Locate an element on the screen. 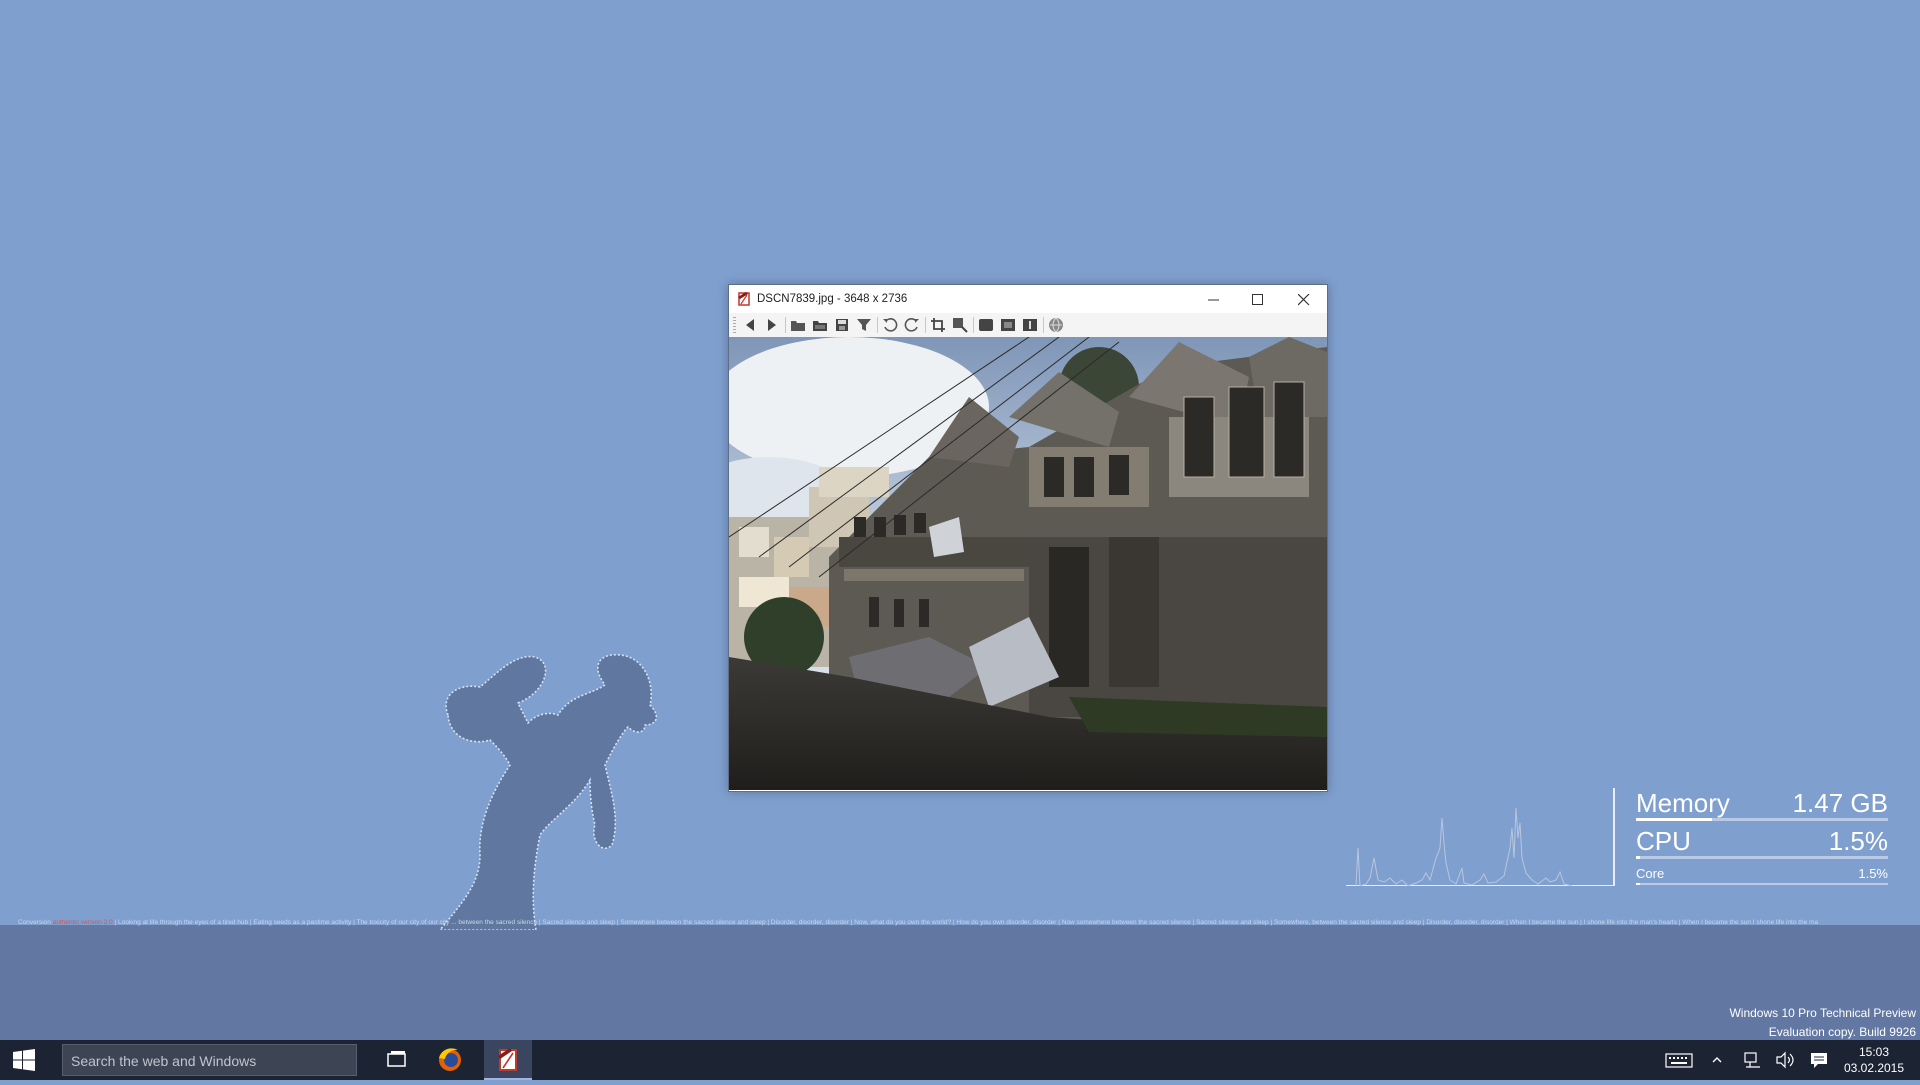 This screenshot has width=1920, height=1085. rotate-left-icon is located at coordinates (890, 325).